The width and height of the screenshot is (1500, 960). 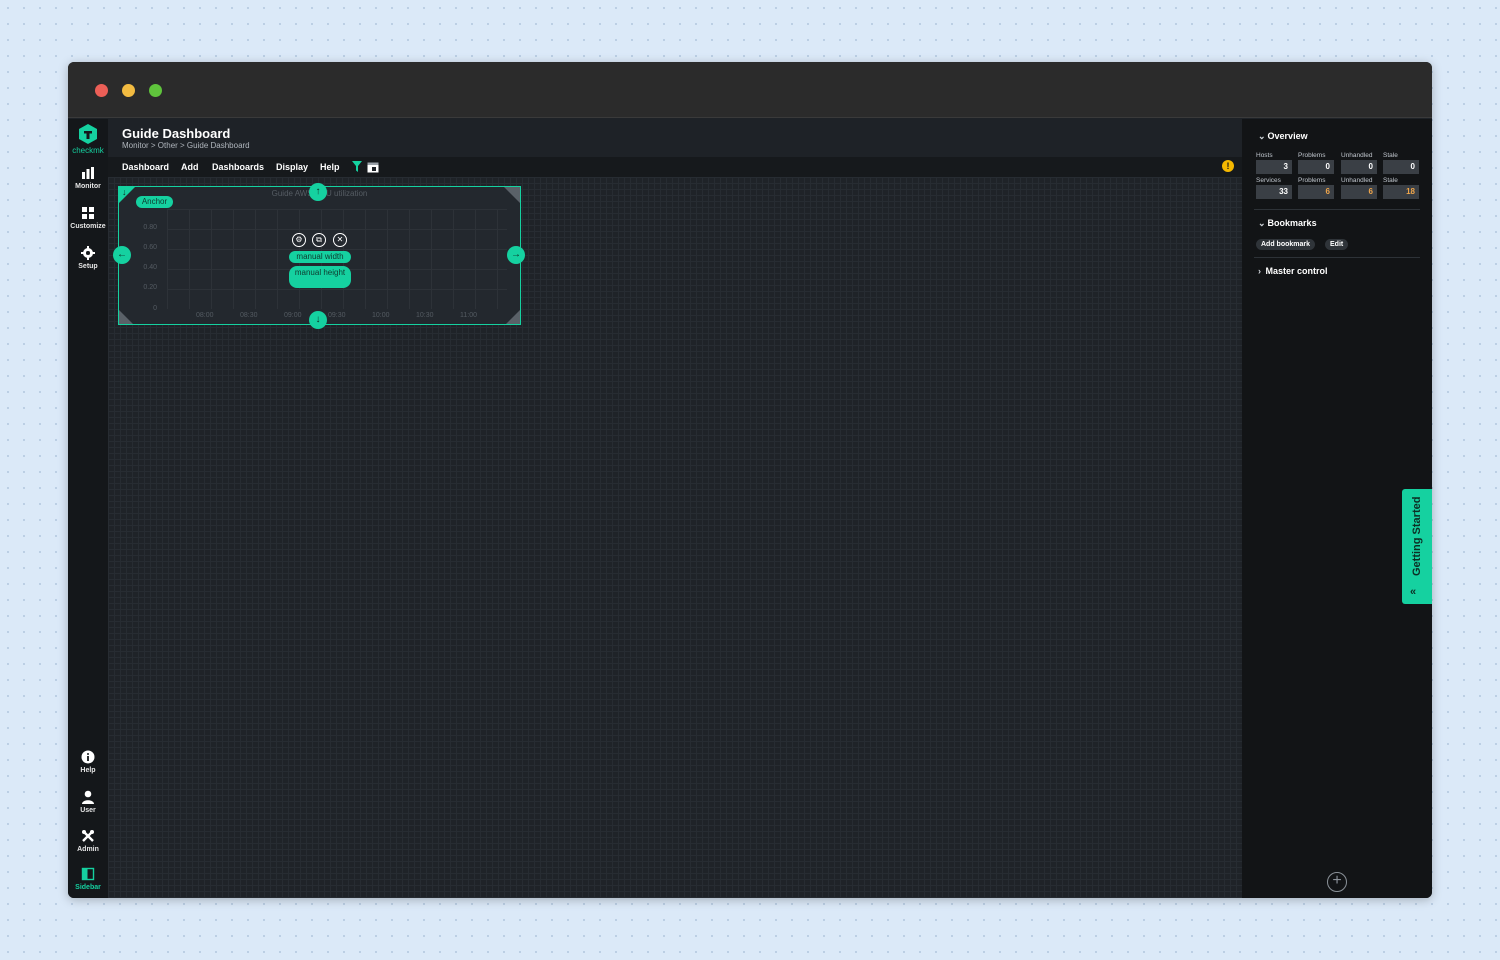 I want to click on nav-customize-label: Customize, so click(x=88, y=226).